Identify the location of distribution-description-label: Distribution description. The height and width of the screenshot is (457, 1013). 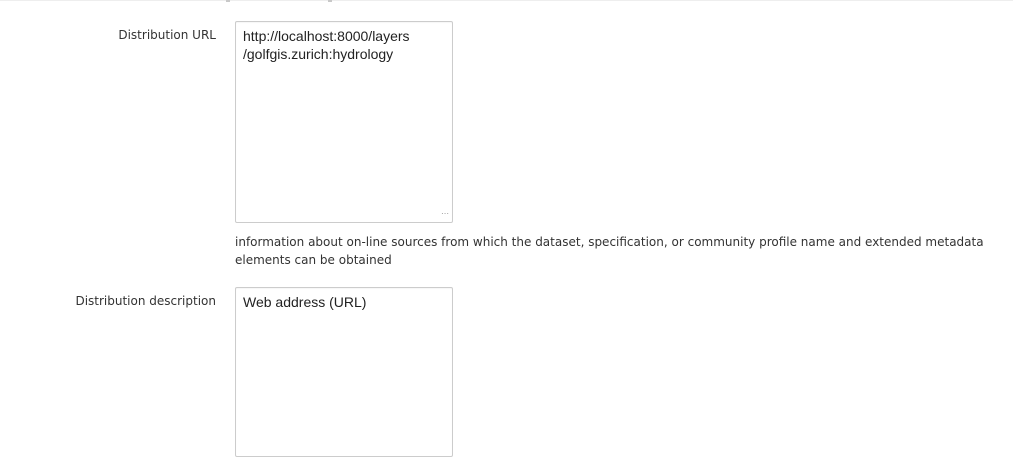
(145, 301).